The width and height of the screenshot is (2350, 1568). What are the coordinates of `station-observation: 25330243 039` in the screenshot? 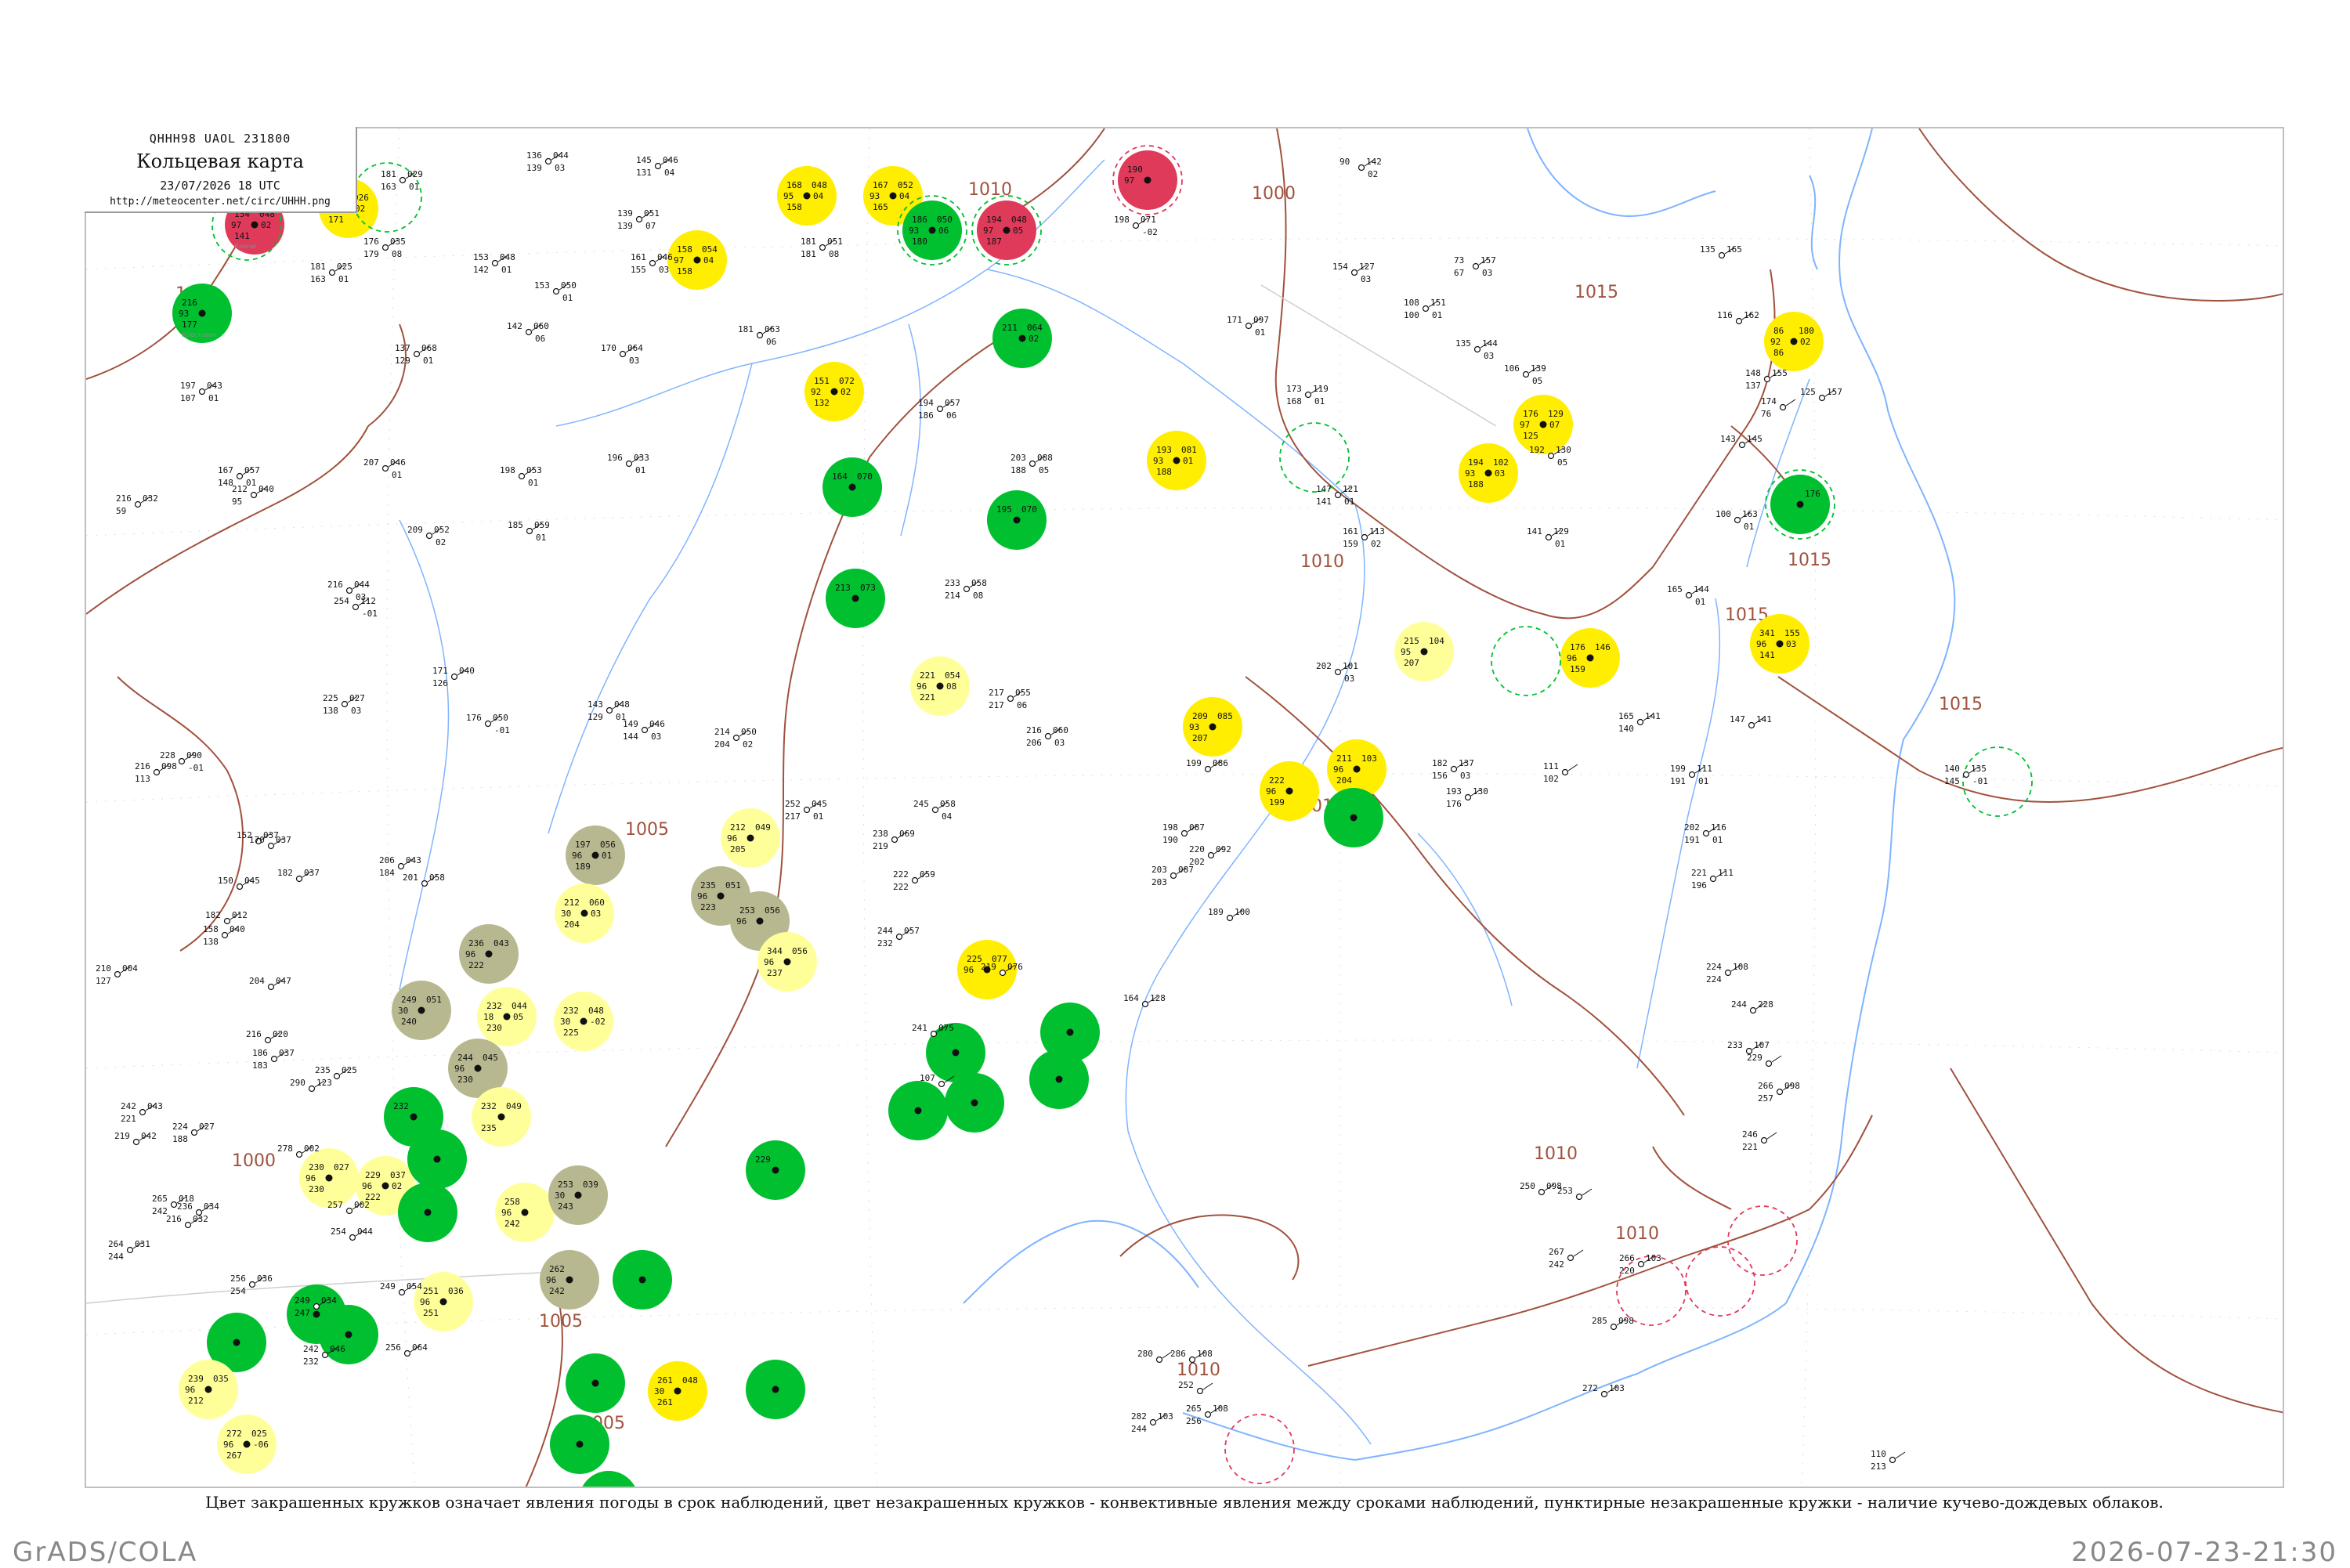 It's located at (578, 1195).